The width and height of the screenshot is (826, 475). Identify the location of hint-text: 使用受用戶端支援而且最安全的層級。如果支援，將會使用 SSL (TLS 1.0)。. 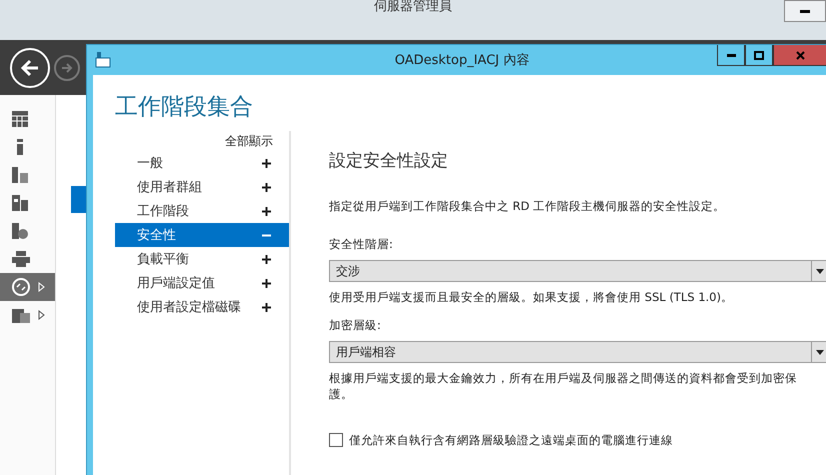
(531, 297).